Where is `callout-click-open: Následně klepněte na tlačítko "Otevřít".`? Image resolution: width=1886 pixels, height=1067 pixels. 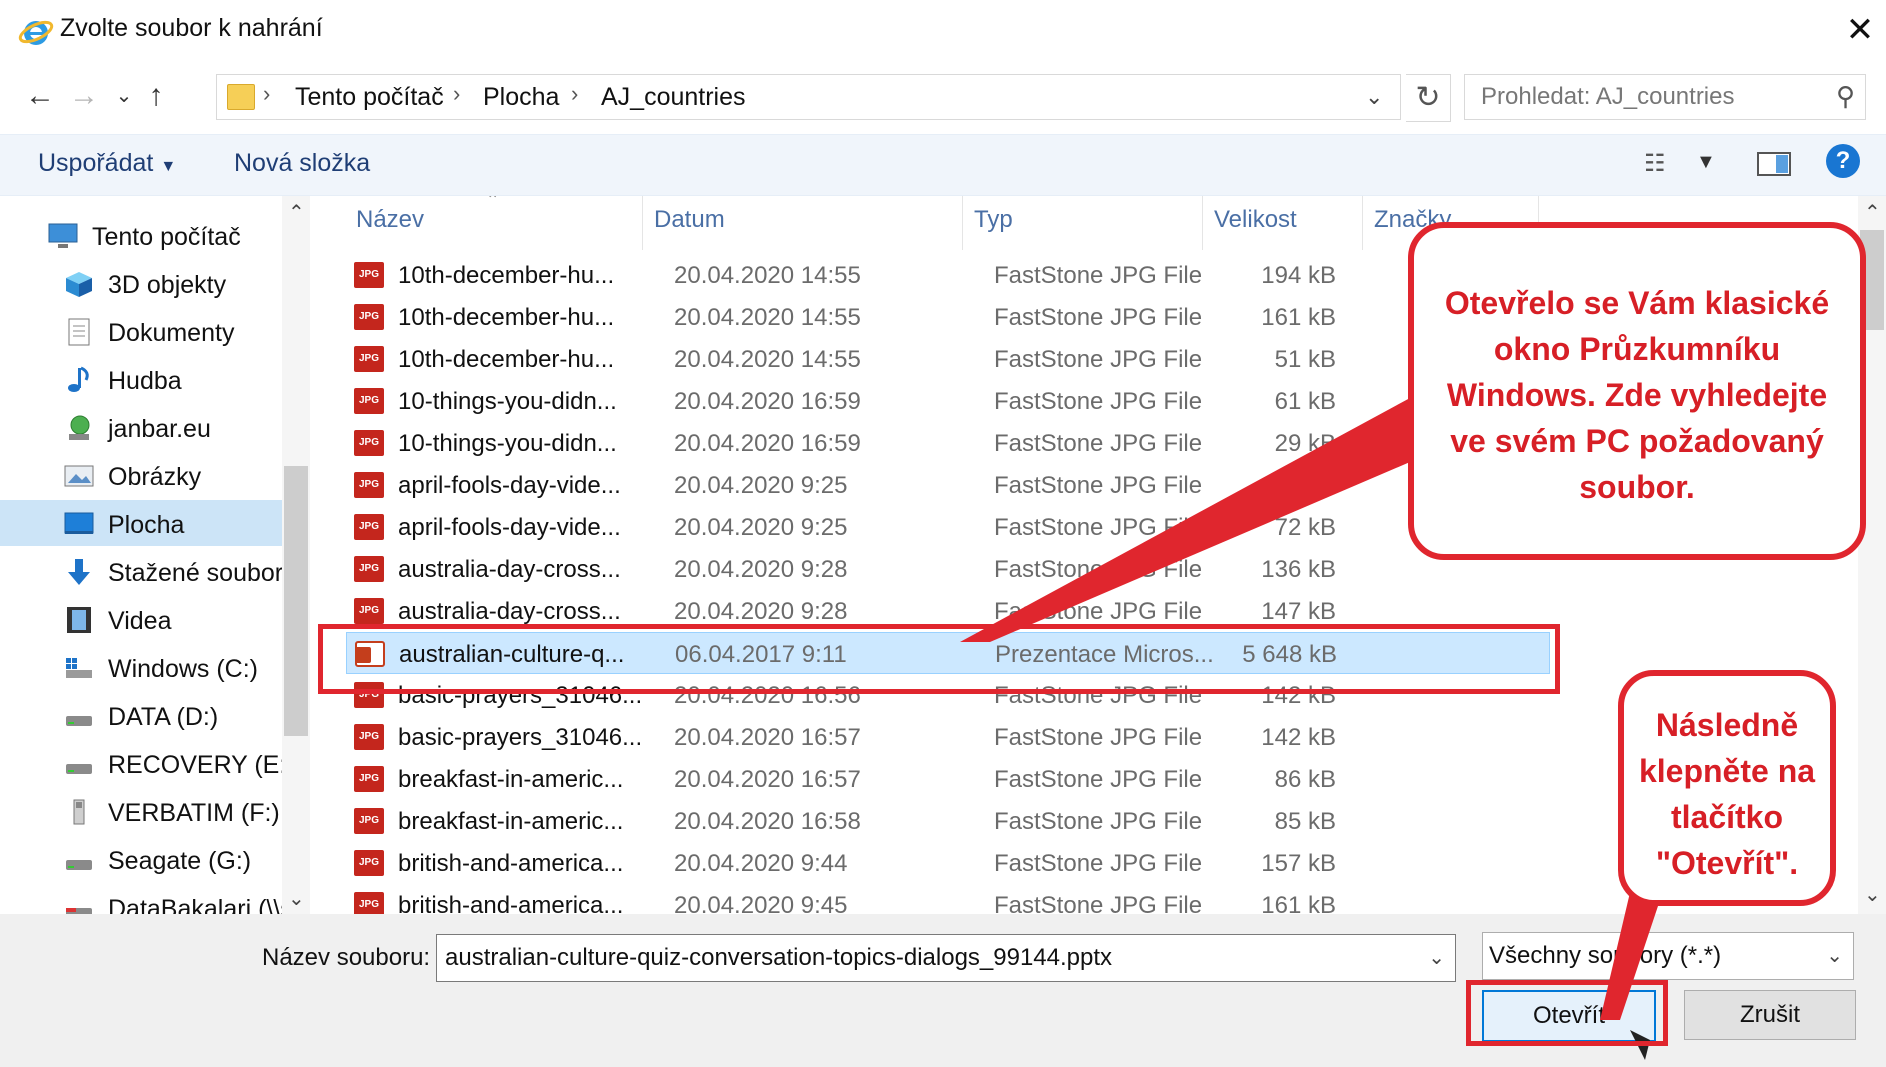
callout-click-open: Následně klepněte na tlačítko "Otevřít". is located at coordinates (1727, 788).